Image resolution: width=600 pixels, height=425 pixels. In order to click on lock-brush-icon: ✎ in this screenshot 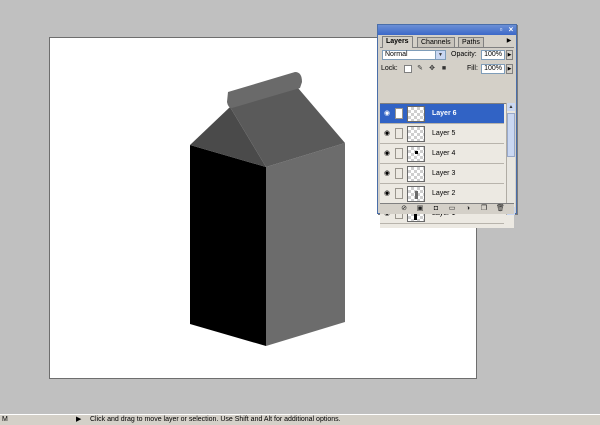, I will do `click(420, 69)`.